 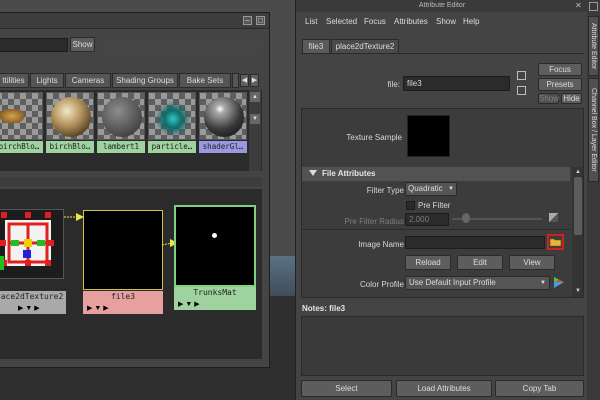 I want to click on pre-filter-label: Pre Filter, so click(x=434, y=205).